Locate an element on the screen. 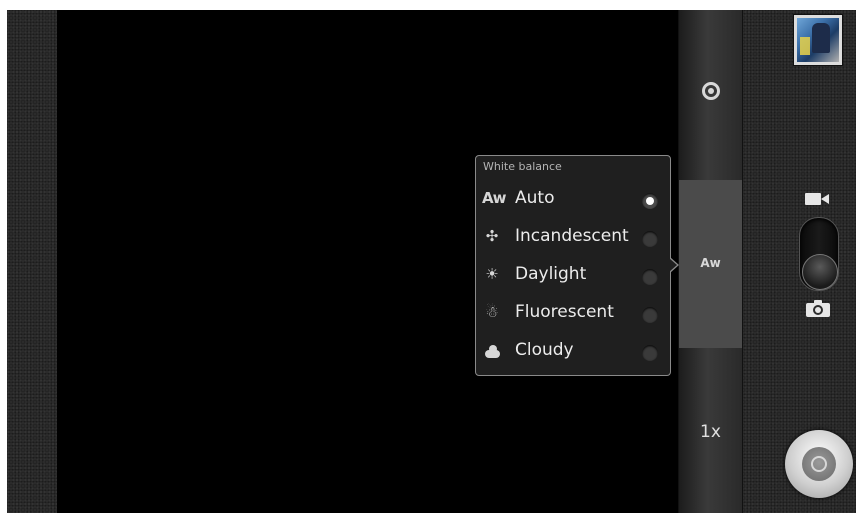 The image size is (856, 513). cloudy-icon is located at coordinates (492, 350).